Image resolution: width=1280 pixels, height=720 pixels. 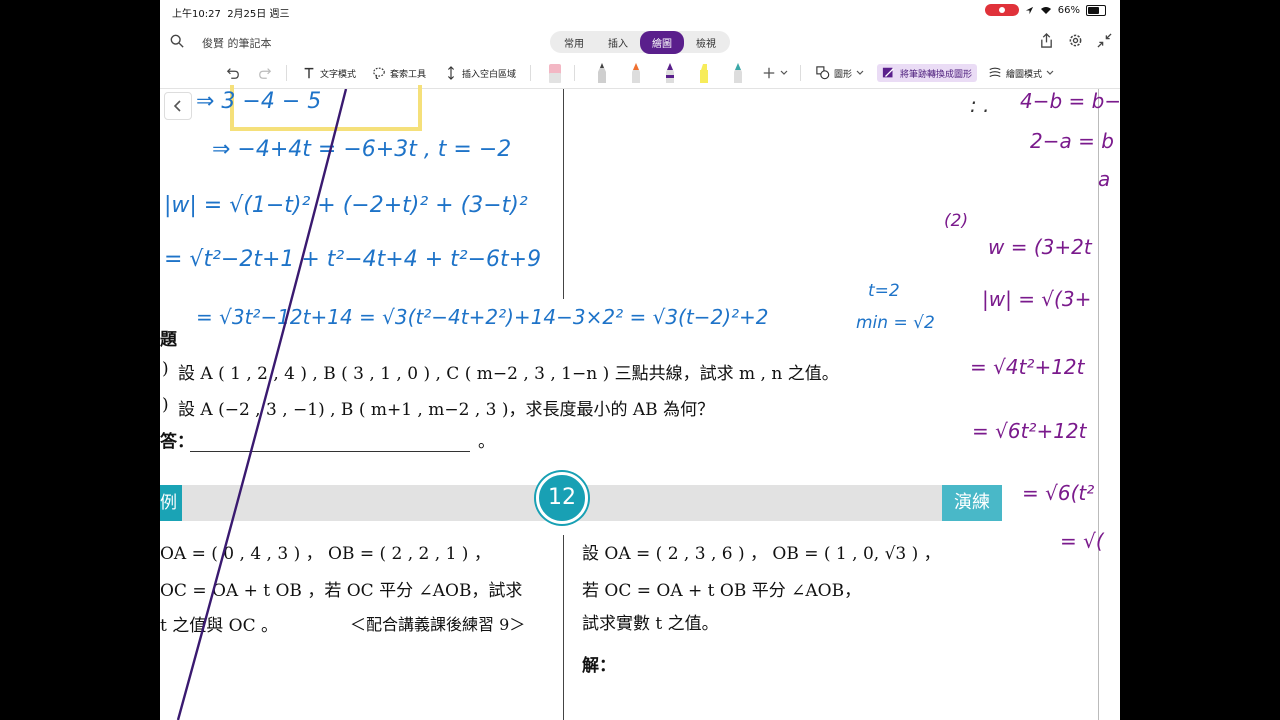 What do you see at coordinates (1096, 10) in the screenshot?
I see `battery-icon` at bounding box center [1096, 10].